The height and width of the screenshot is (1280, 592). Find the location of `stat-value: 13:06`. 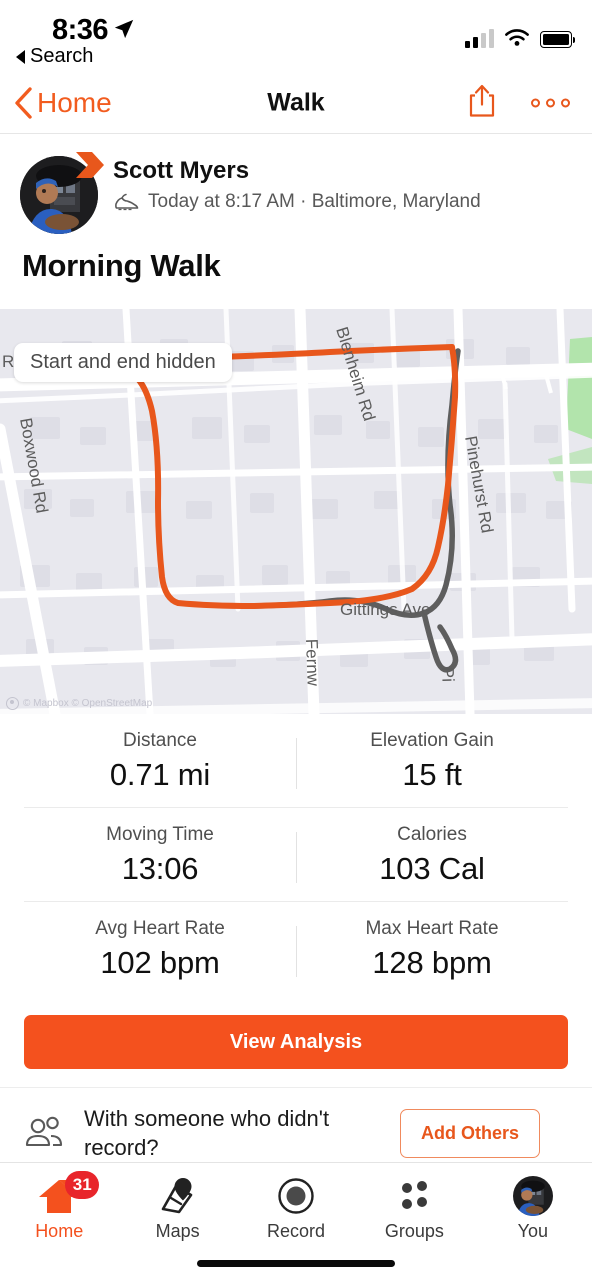

stat-value: 13:06 is located at coordinates (160, 868).